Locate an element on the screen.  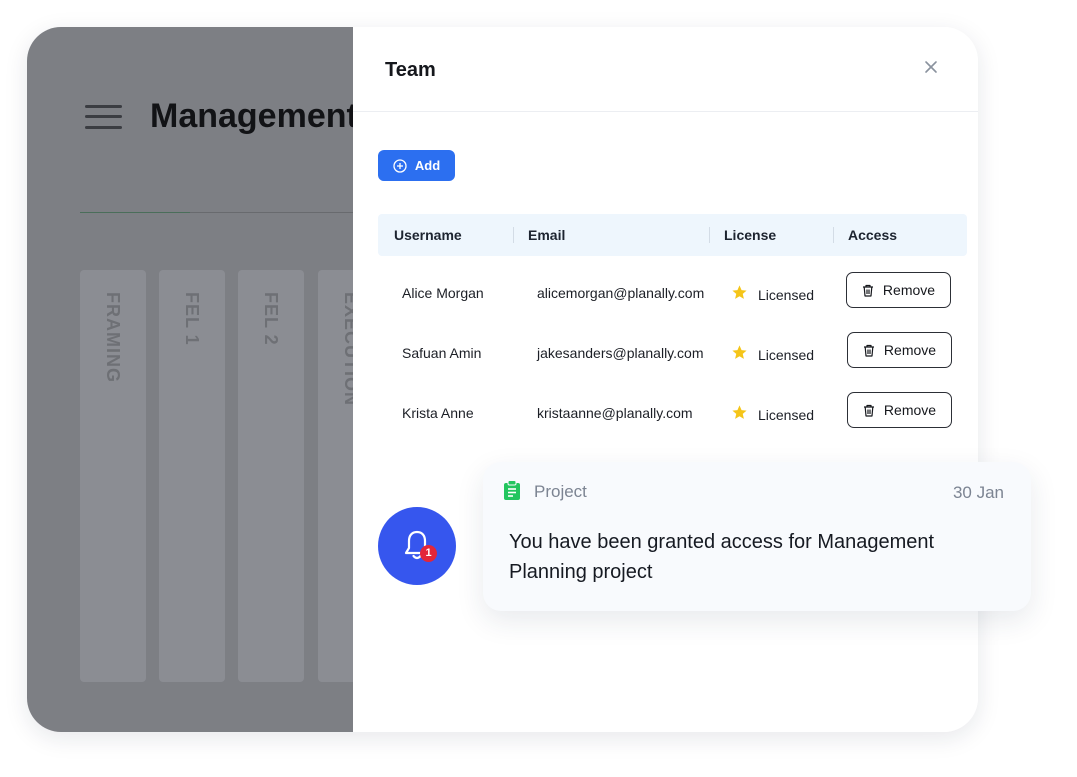
notification-date: 30 Jan is located at coordinates (978, 492).